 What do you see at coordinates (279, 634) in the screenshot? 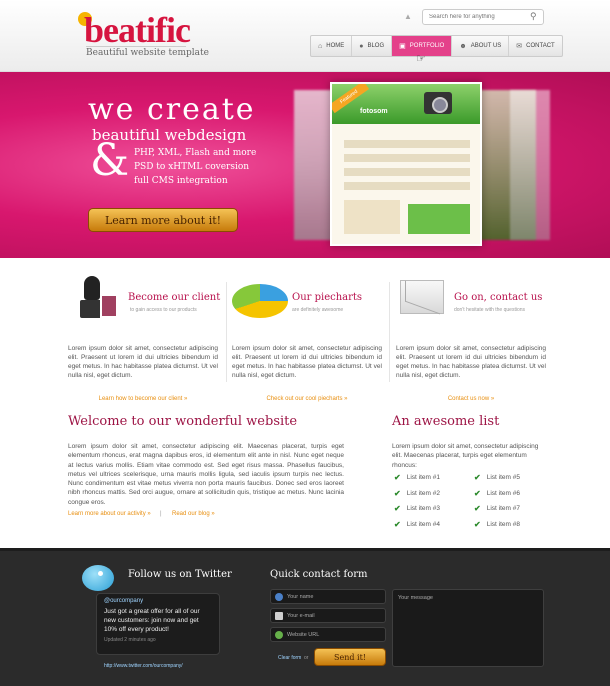
I see `globe-icon` at bounding box center [279, 634].